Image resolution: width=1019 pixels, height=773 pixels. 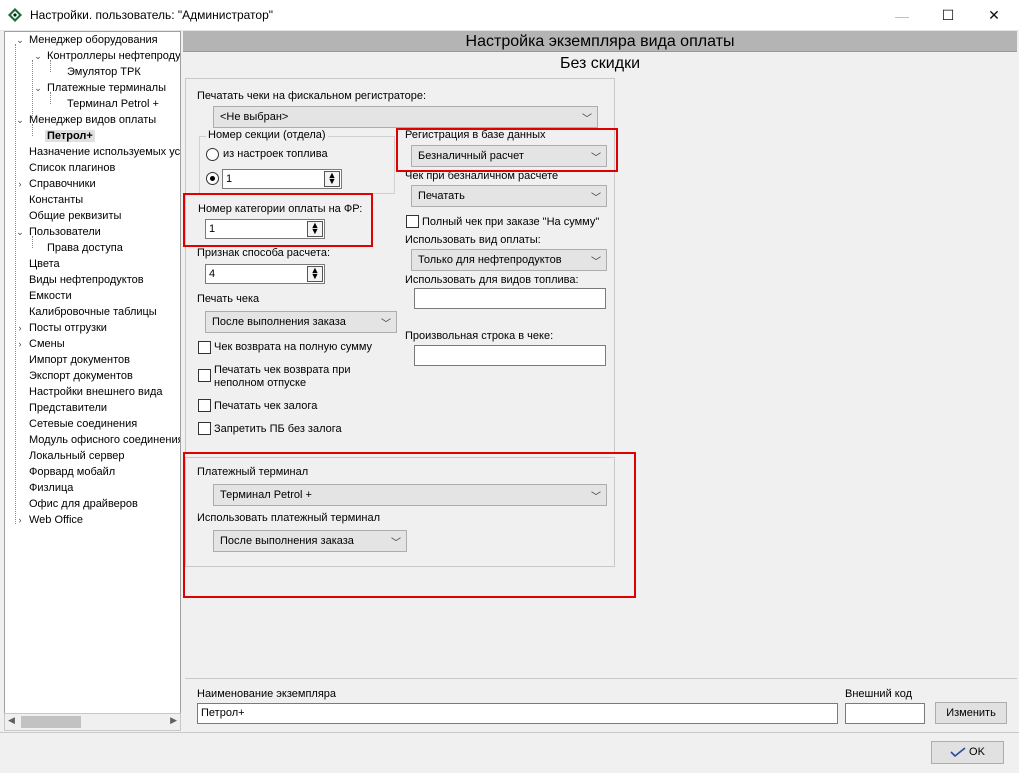 I want to click on tree-item-office-connection-module: Модуль офисного соединения, so click(x=103, y=440).